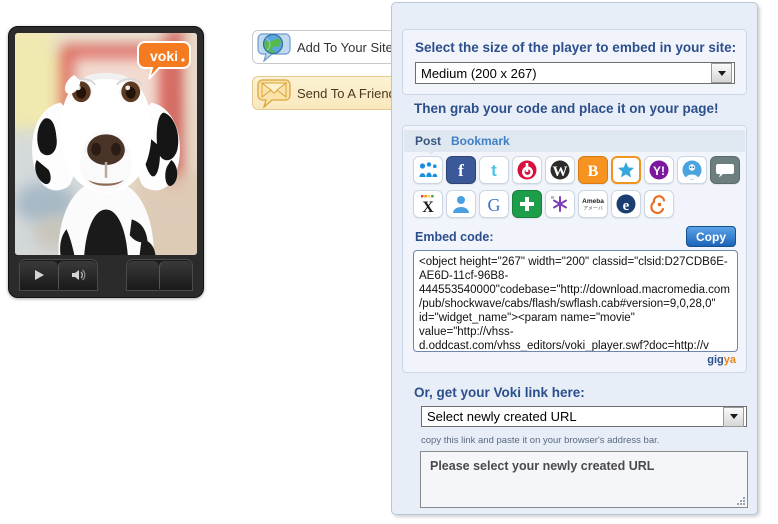 This screenshot has height=524, width=778. Describe the element at coordinates (715, 360) in the screenshot. I see `gigya-attribution-part1: gig` at that location.